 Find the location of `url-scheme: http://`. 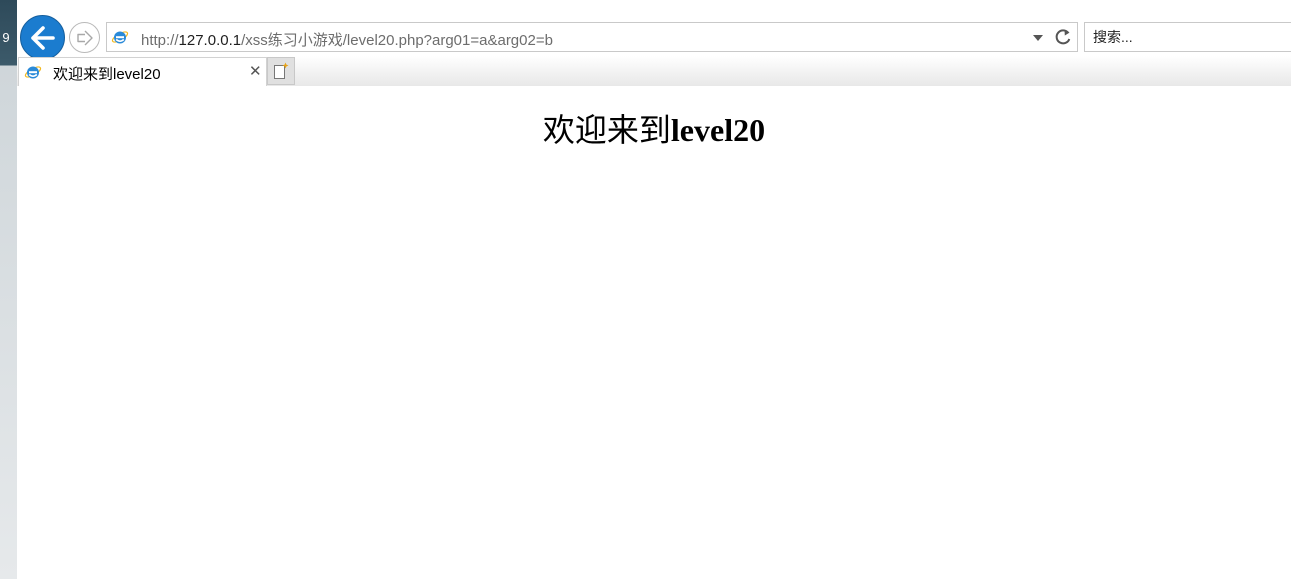

url-scheme: http:// is located at coordinates (160, 40).